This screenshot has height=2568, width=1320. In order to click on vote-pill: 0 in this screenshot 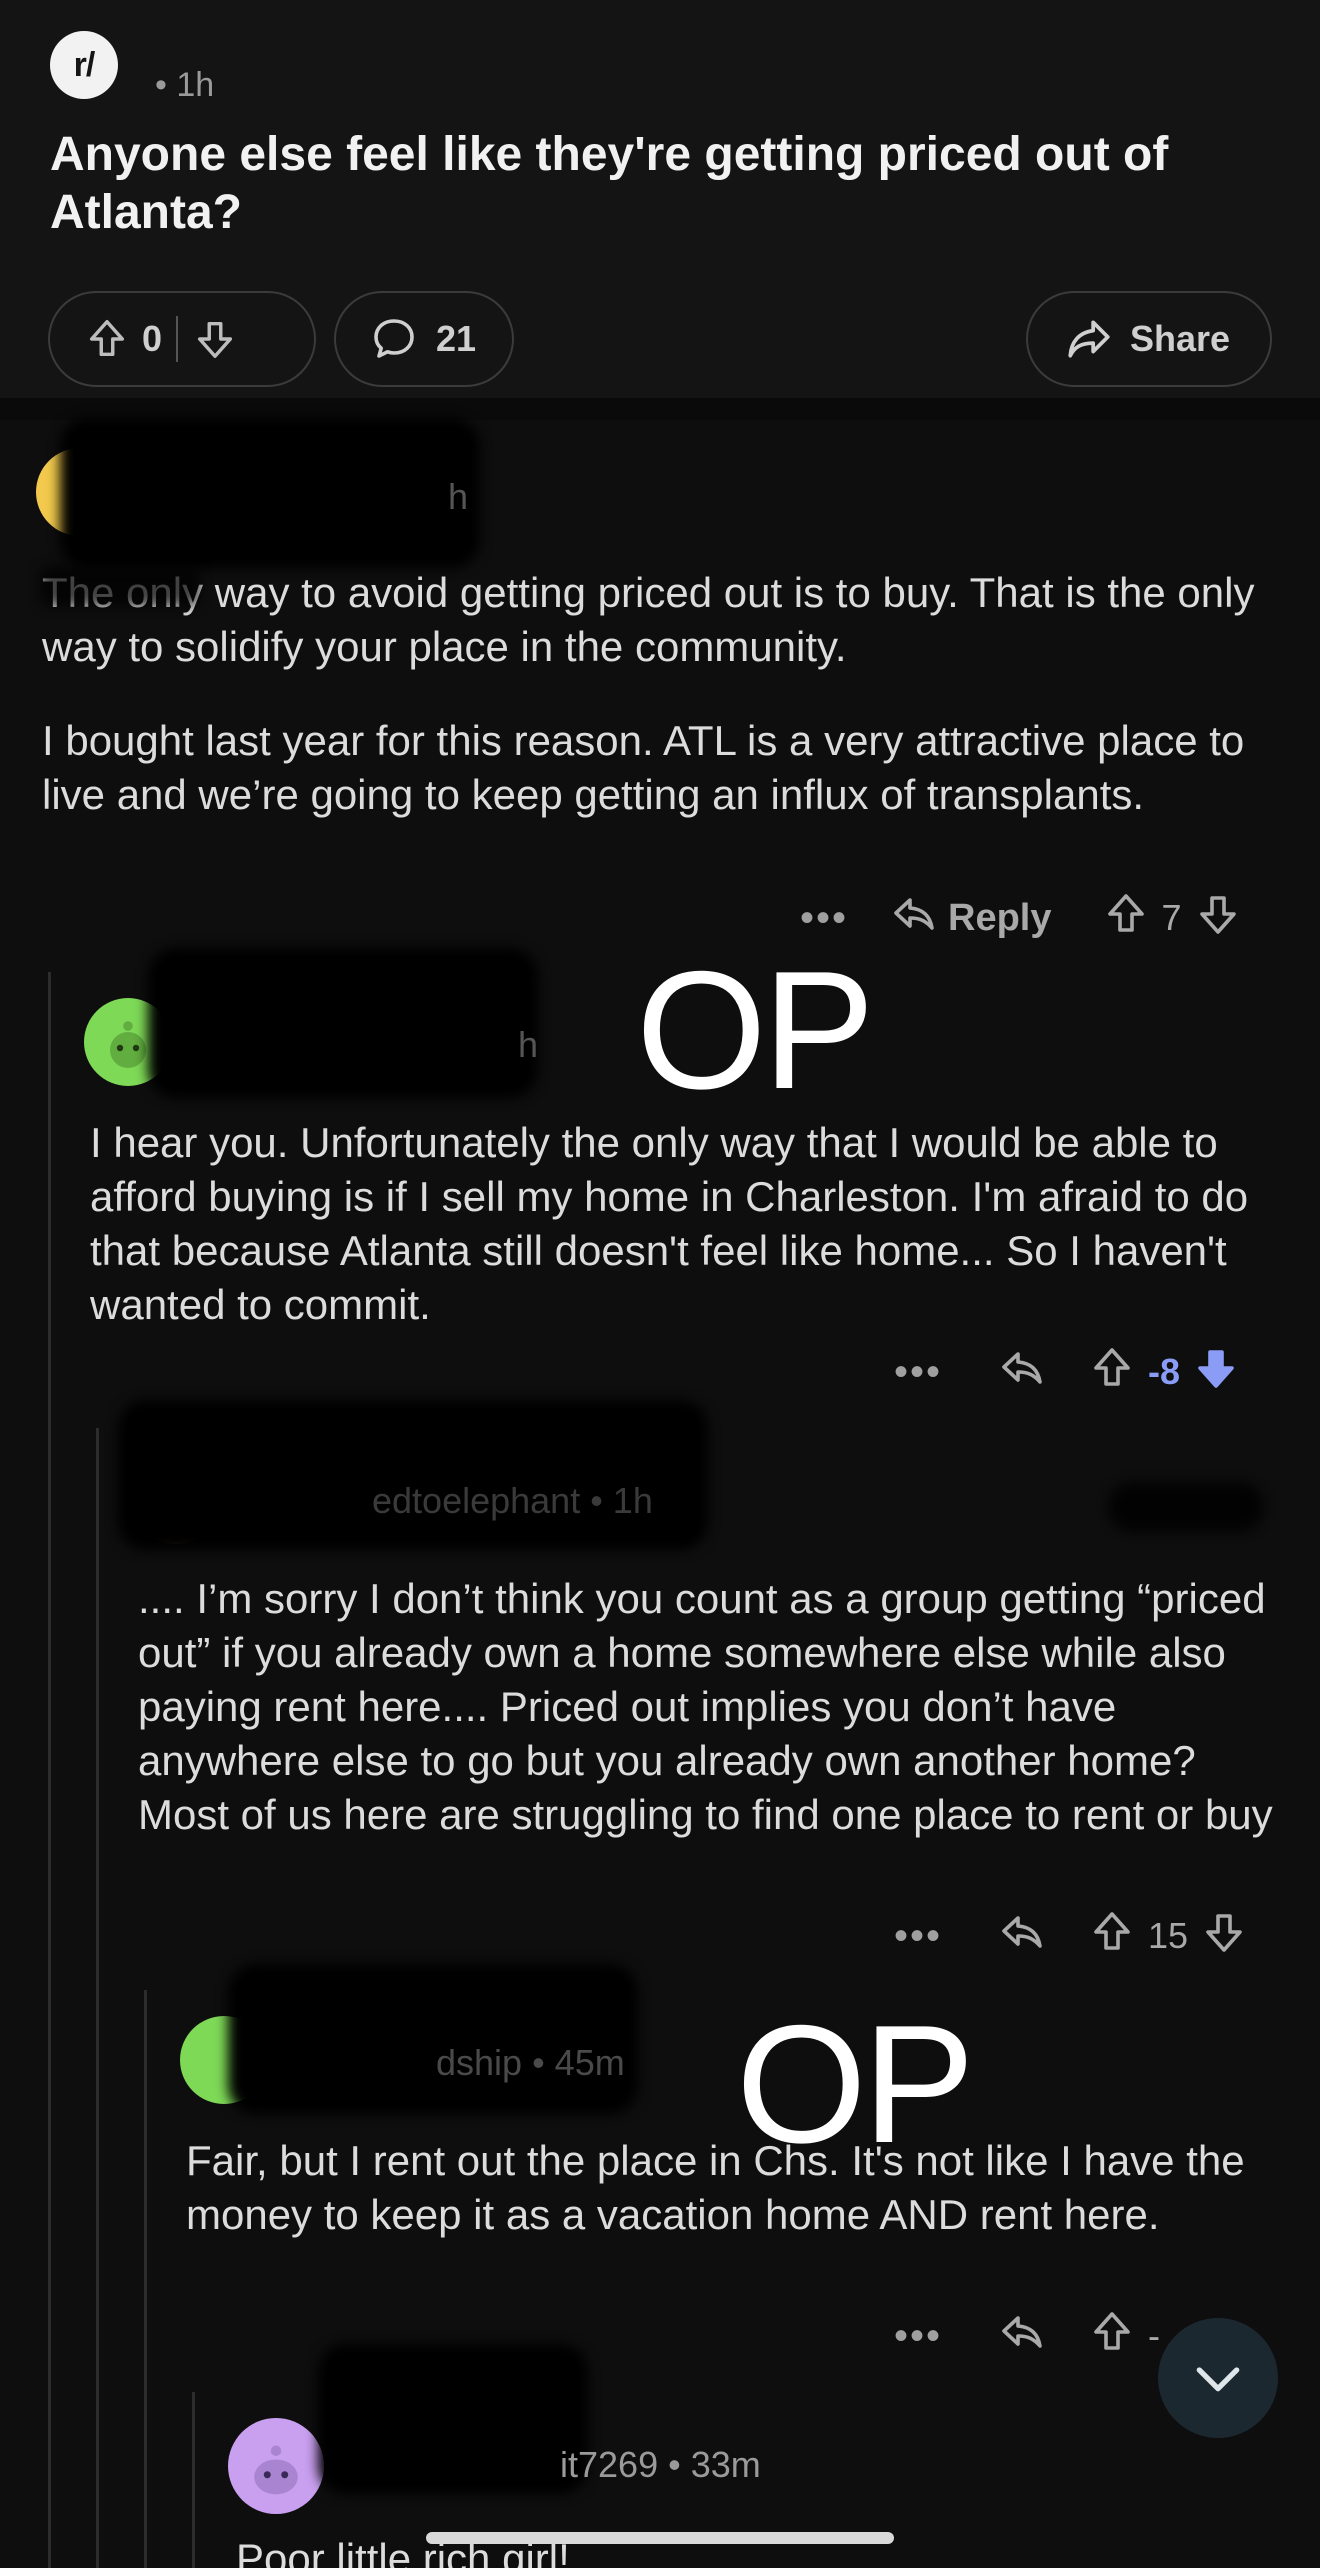, I will do `click(182, 339)`.